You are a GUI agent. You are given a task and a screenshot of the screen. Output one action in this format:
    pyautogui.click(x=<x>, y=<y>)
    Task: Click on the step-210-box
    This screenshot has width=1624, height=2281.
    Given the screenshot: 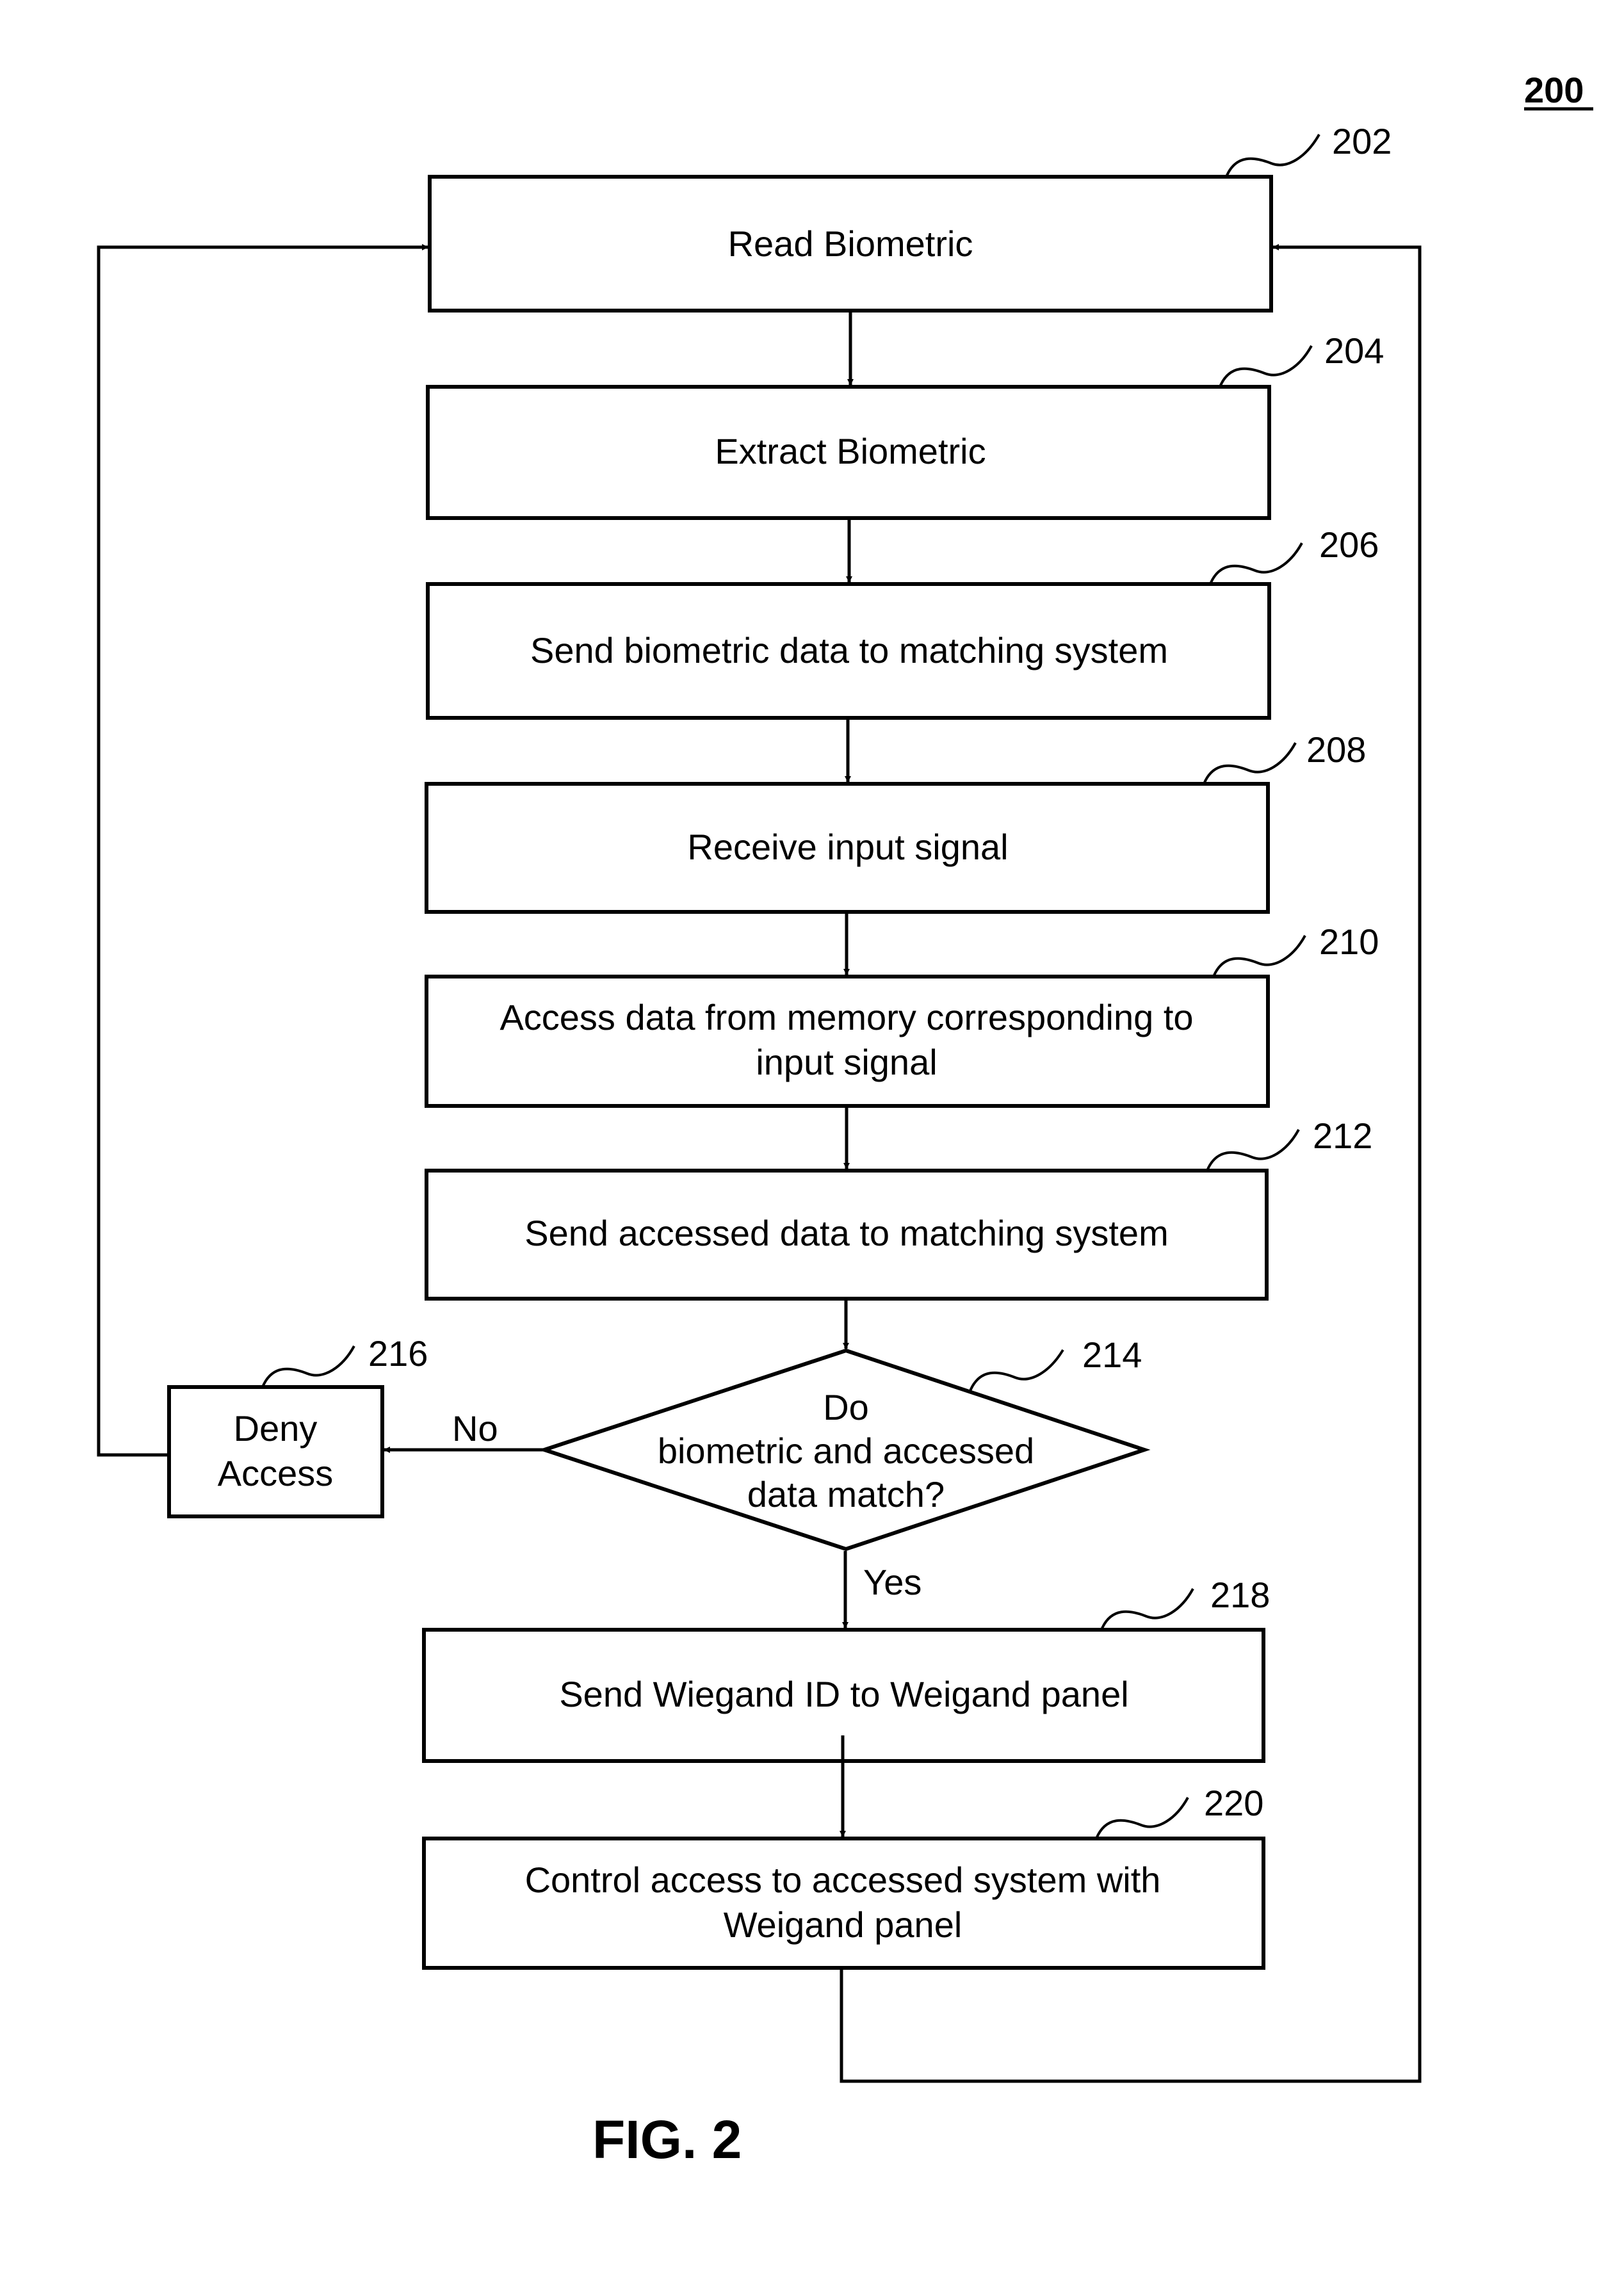 What is the action you would take?
    pyautogui.click(x=847, y=1041)
    